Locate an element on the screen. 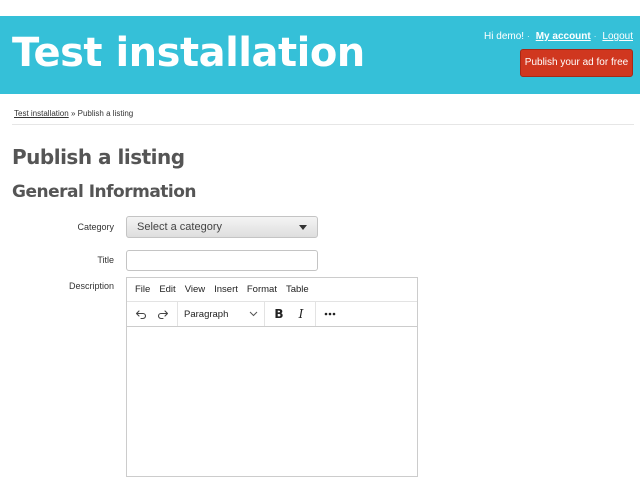 This screenshot has height=480, width=640. more-group is located at coordinates (330, 314).